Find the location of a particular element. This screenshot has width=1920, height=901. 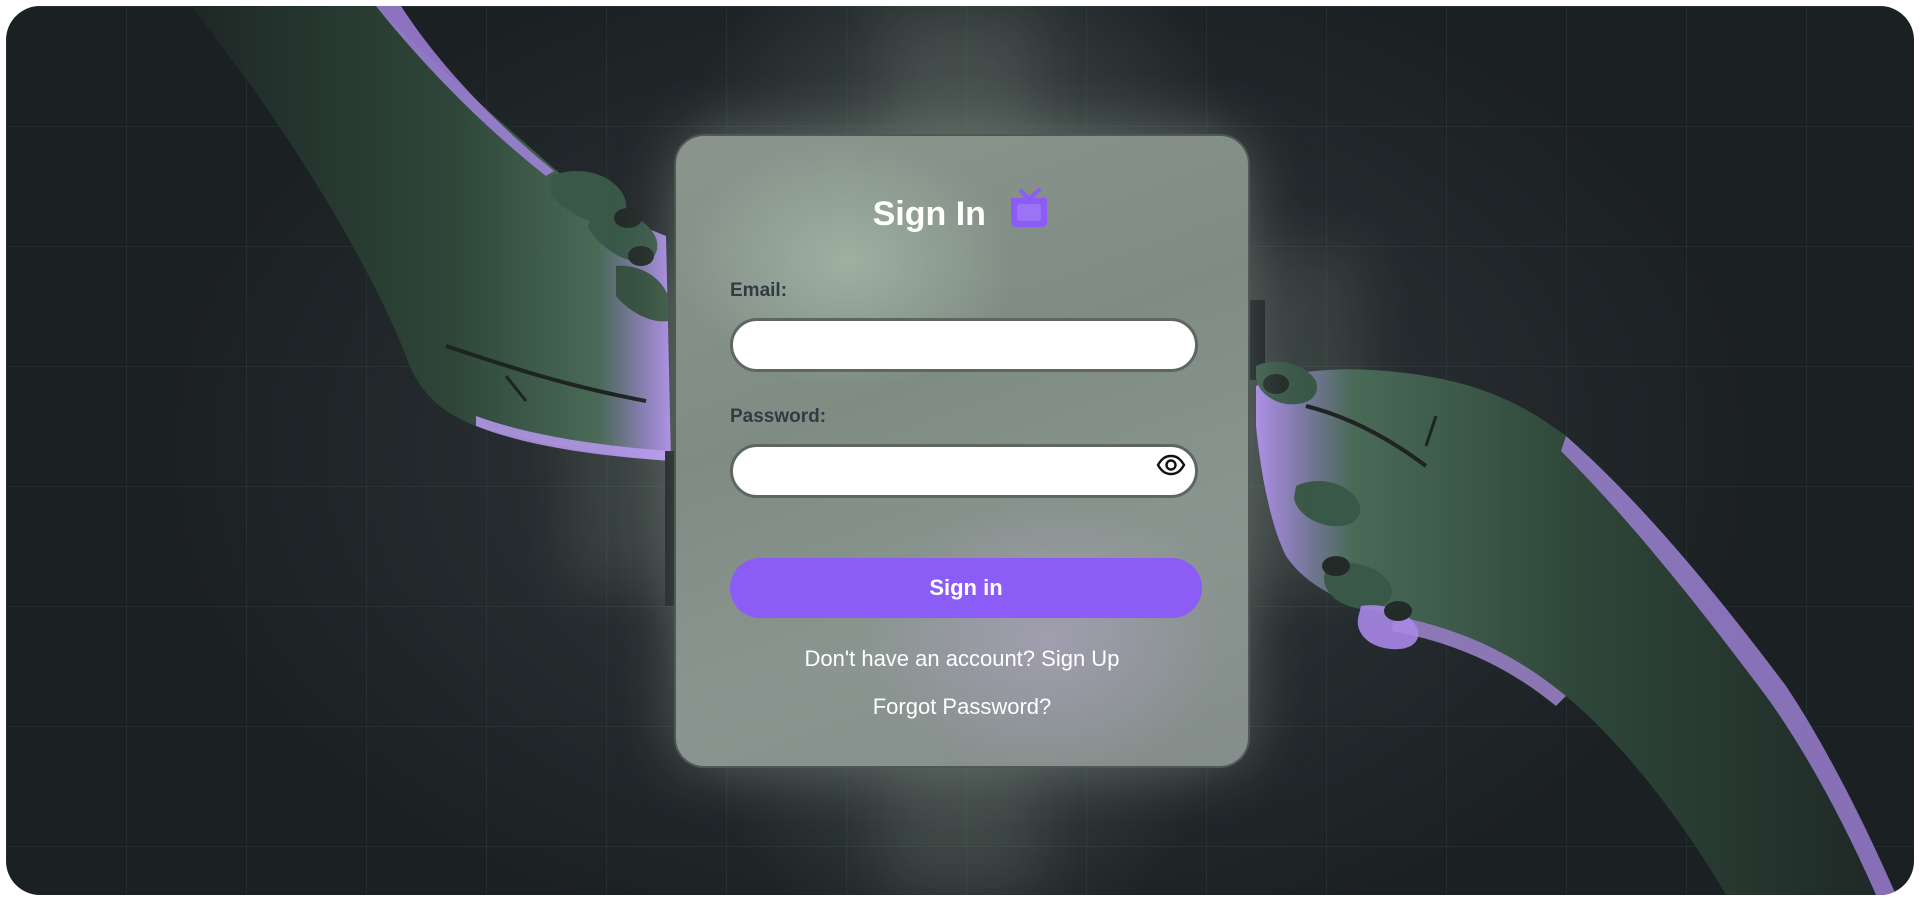

forgot-password-link: Forgot Password? is located at coordinates (962, 706).